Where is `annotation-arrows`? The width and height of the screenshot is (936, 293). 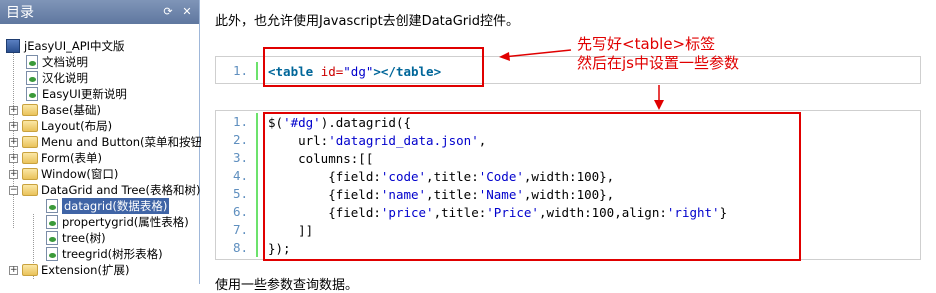
annotation-arrows is located at coordinates (581, 79).